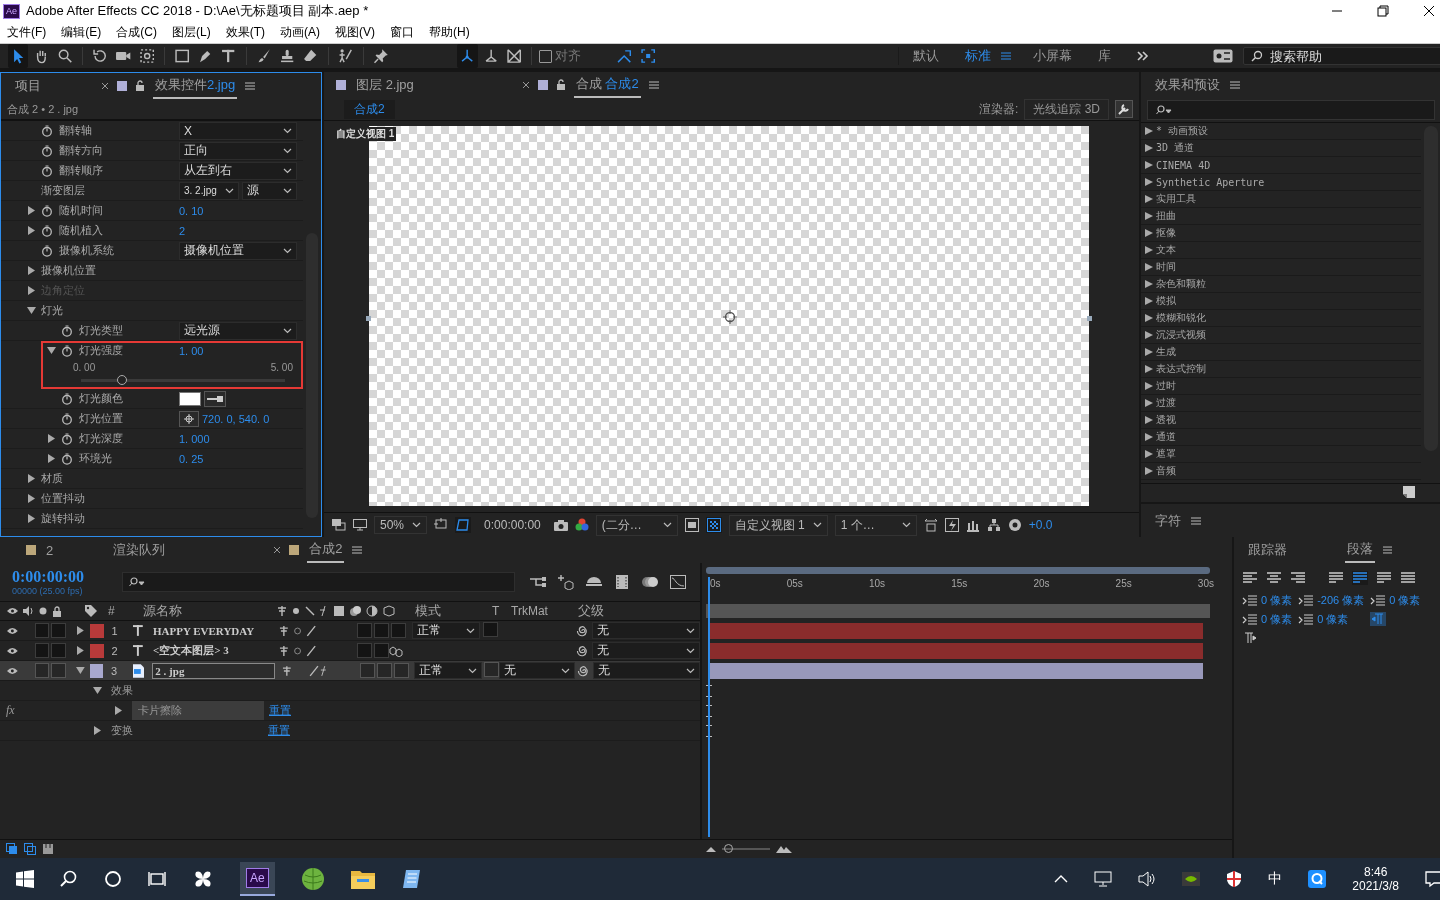 Image resolution: width=1440 pixels, height=900 pixels. Describe the element at coordinates (42, 630) in the screenshot. I see `solo-toggle` at that location.